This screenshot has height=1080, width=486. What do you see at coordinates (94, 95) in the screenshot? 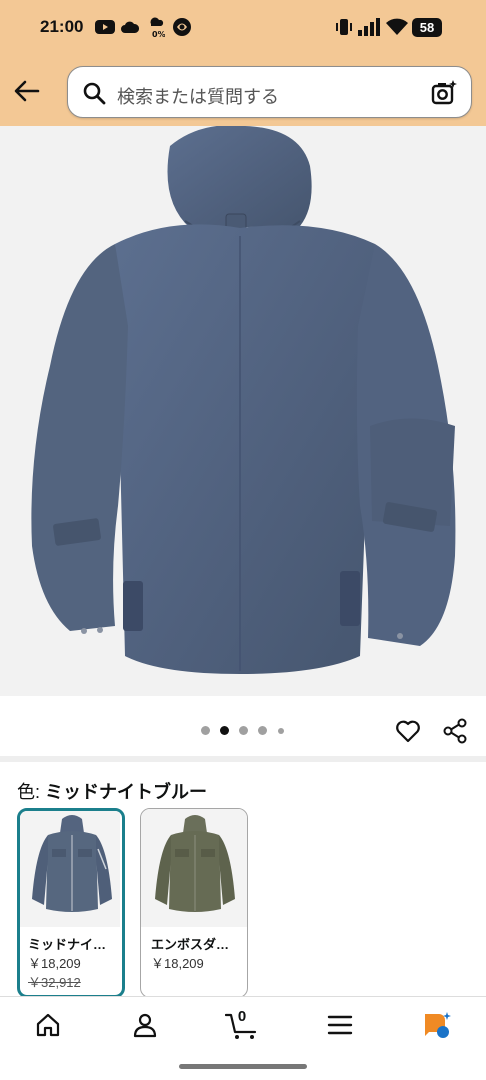
I see `search-icon` at bounding box center [94, 95].